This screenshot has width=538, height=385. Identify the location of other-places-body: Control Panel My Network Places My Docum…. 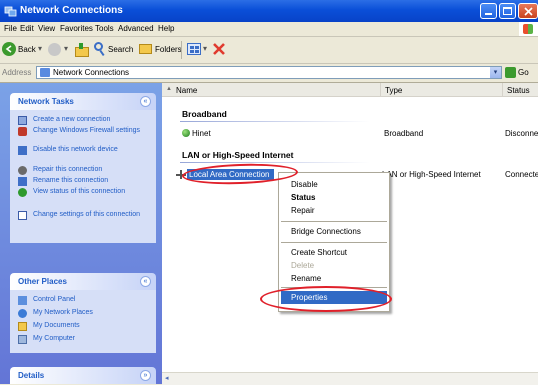
(83, 321).